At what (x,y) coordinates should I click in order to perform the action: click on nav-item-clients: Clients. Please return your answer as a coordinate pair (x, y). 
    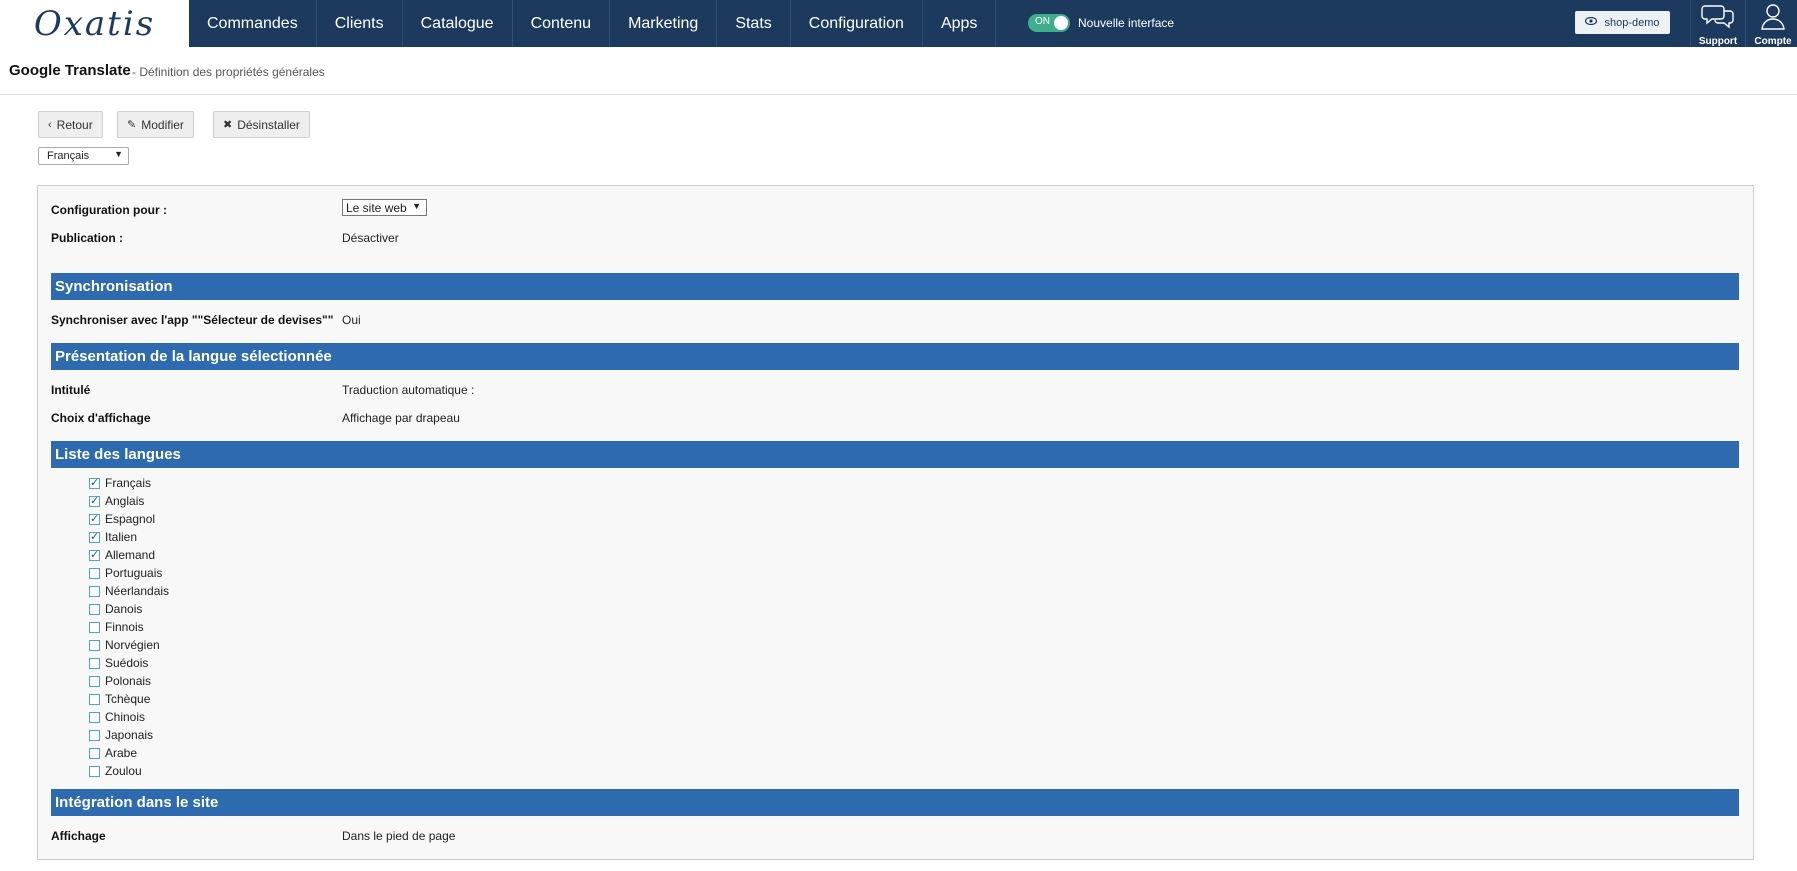
    Looking at the image, I should click on (360, 23).